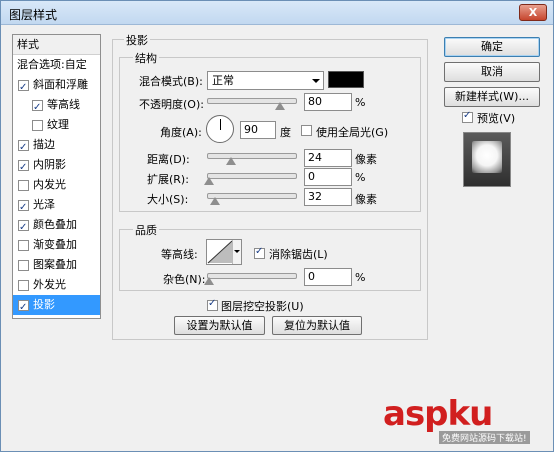  What do you see at coordinates (212, 304) in the screenshot?
I see `knockout-checkbox` at bounding box center [212, 304].